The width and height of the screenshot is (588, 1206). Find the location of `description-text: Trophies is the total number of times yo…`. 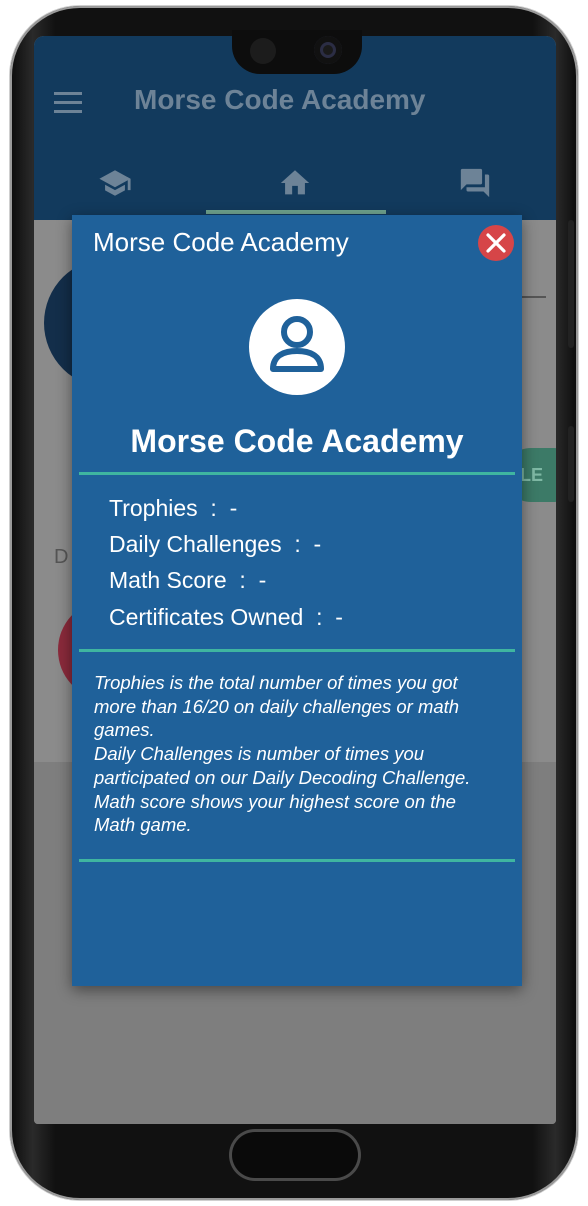

description-text: Trophies is the total number of times yo… is located at coordinates (299, 754).